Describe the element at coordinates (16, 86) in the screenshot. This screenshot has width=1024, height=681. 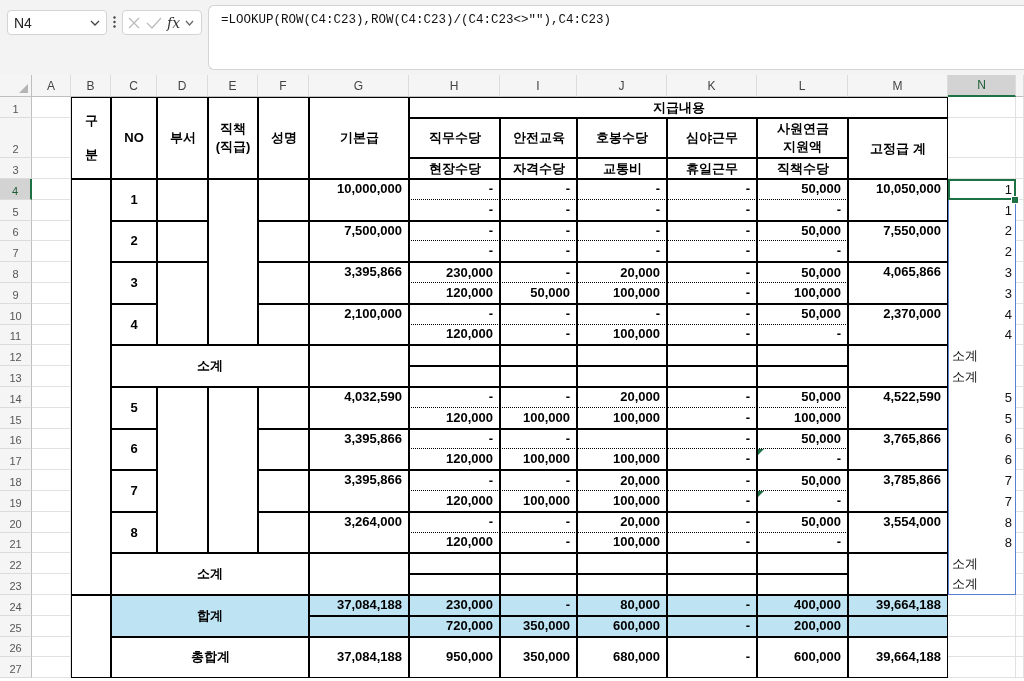
I see `select-all-button` at that location.